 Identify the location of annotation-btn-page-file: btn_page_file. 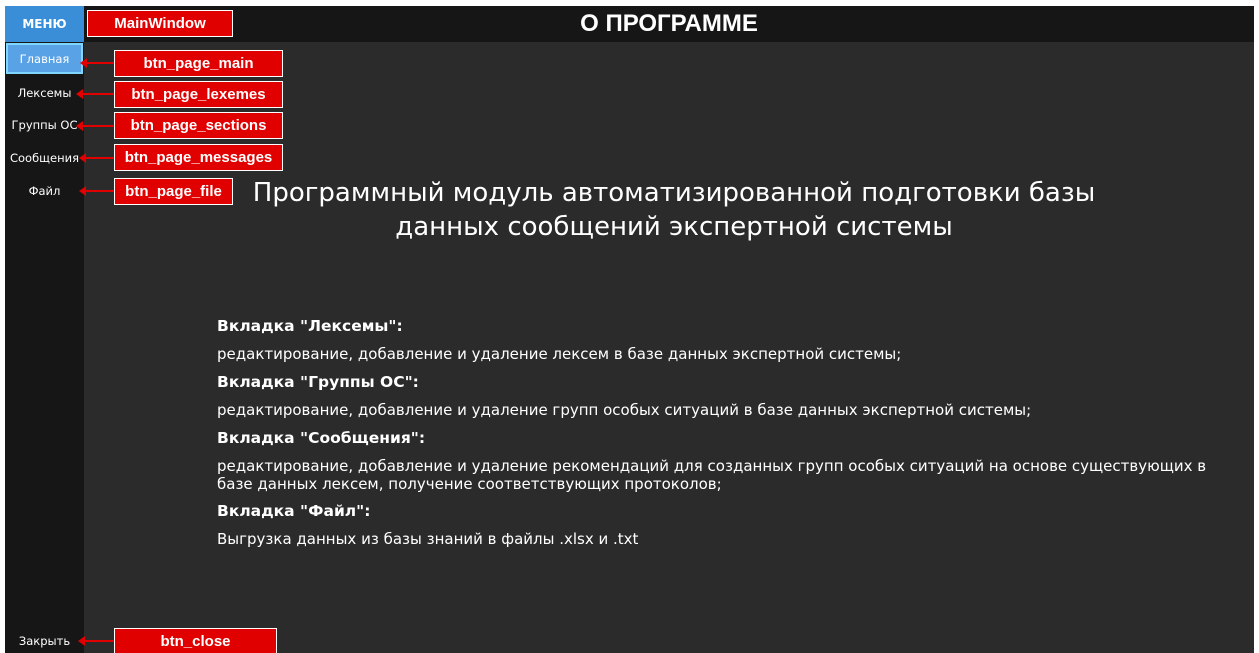
(173, 191).